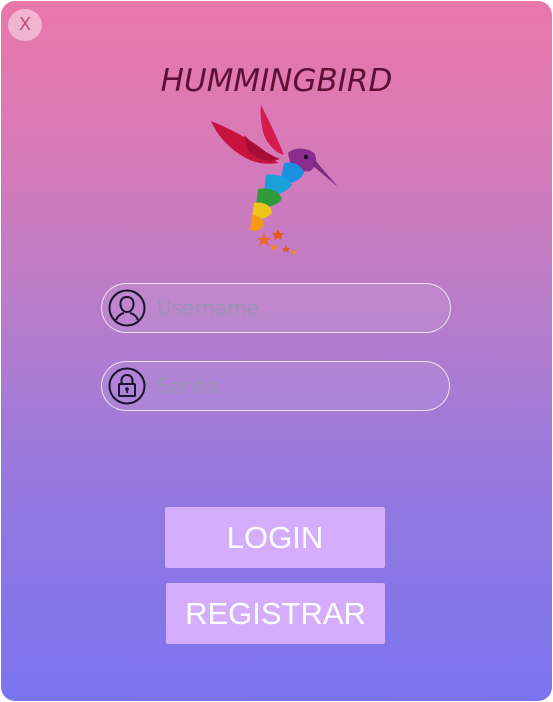 Image resolution: width=553 pixels, height=702 pixels. I want to click on login-button: LOGIN, so click(275, 537).